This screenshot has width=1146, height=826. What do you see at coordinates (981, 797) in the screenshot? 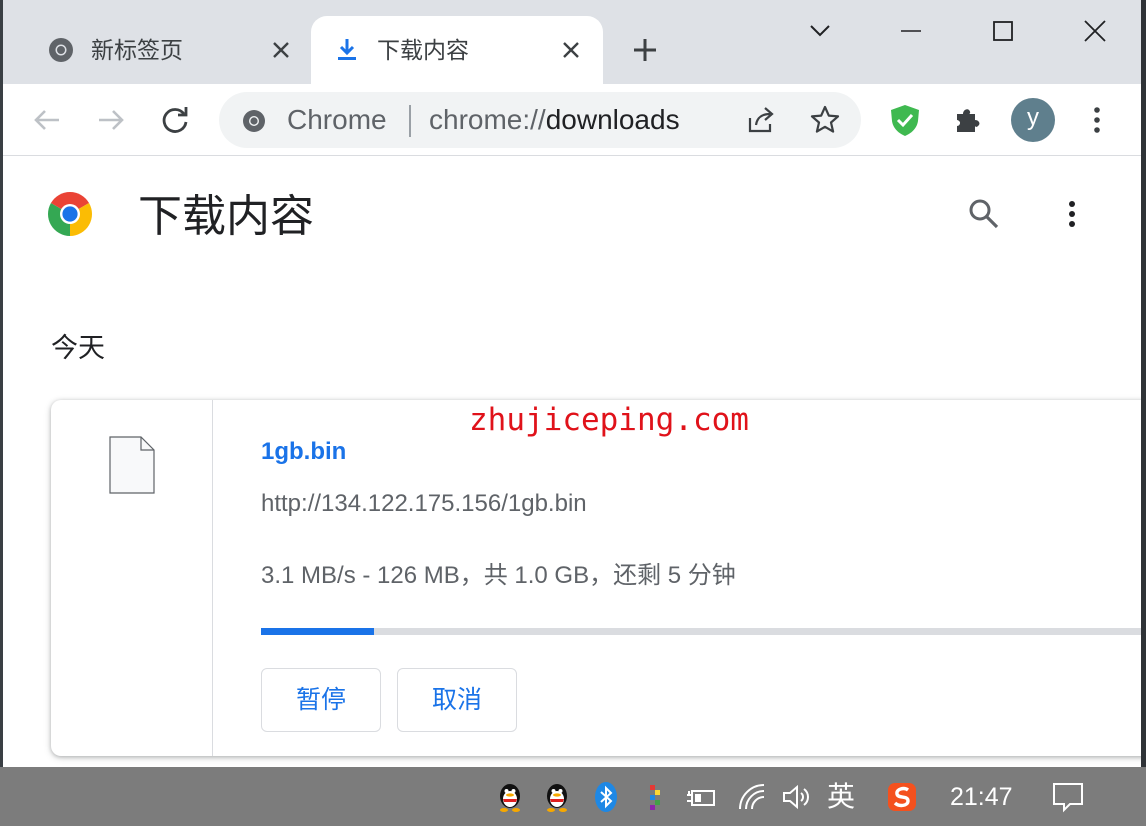
I see `clock: 21:47` at bounding box center [981, 797].